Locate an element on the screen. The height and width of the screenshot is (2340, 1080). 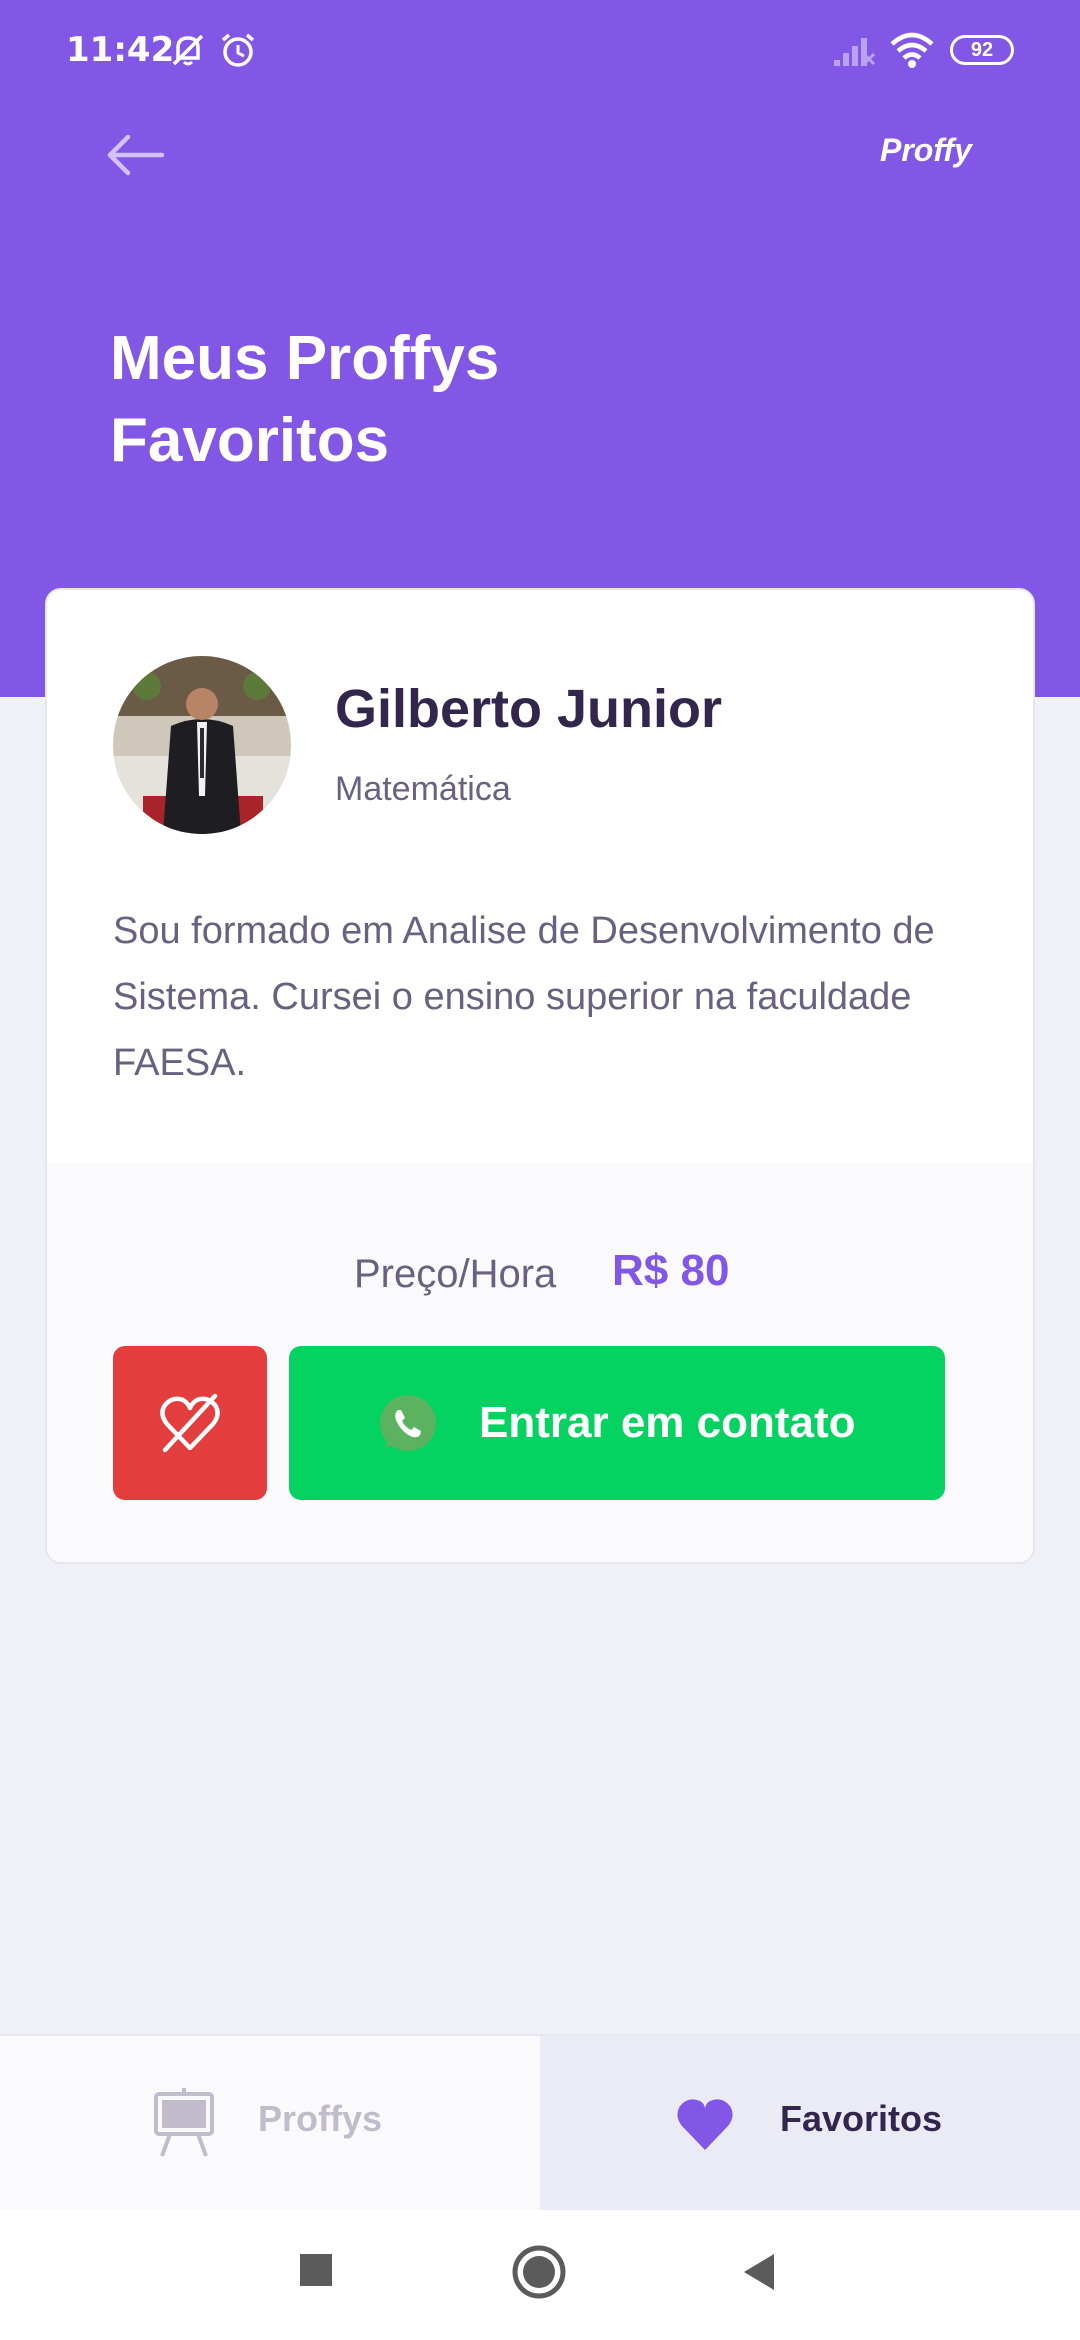
arrow-left-icon is located at coordinates (136, 155).